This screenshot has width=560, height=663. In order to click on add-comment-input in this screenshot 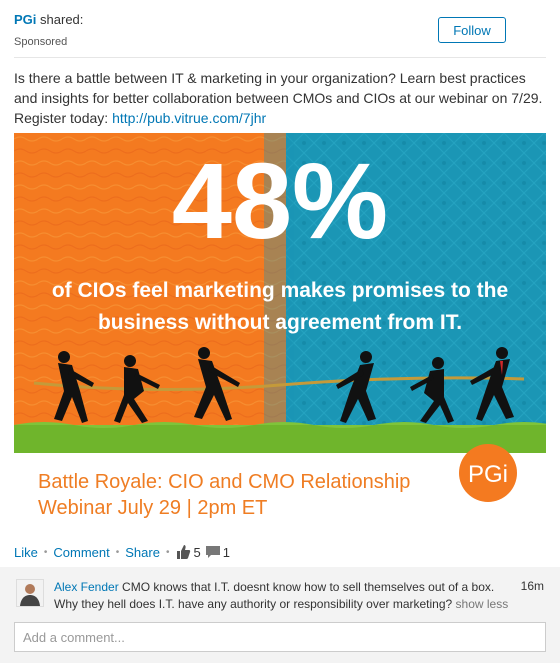, I will do `click(280, 637)`.